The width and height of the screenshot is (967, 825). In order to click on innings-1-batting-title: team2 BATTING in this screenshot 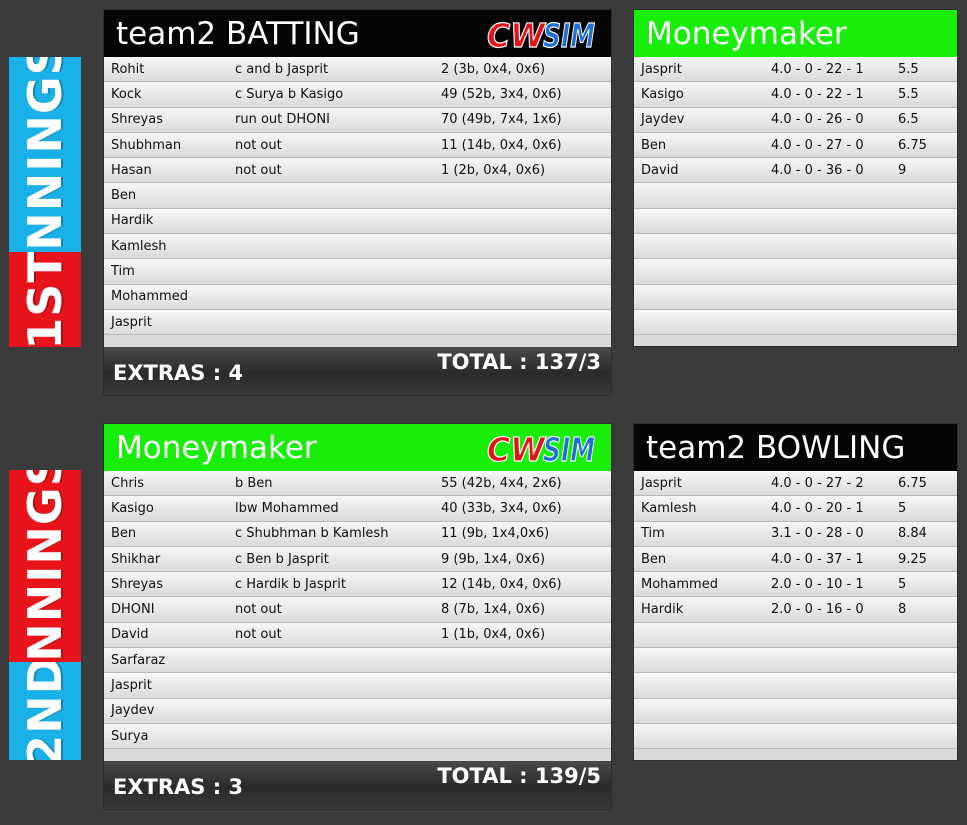, I will do `click(238, 33)`.